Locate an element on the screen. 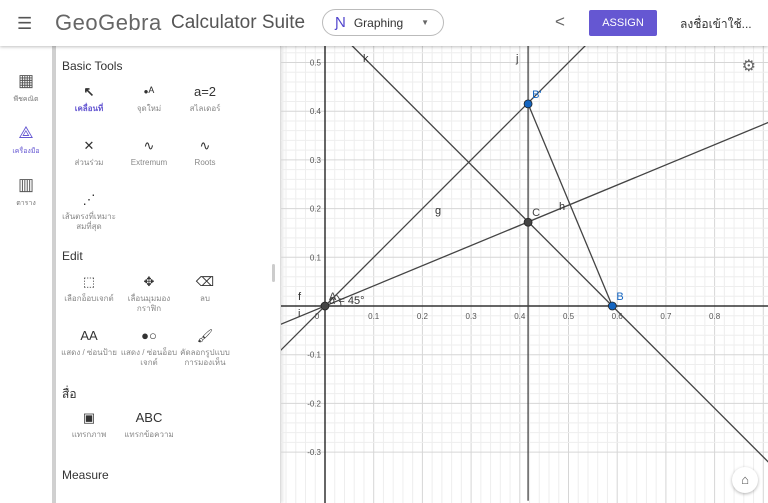 The height and width of the screenshot is (503, 768). y-tick-label: -0.3 is located at coordinates (314, 452).